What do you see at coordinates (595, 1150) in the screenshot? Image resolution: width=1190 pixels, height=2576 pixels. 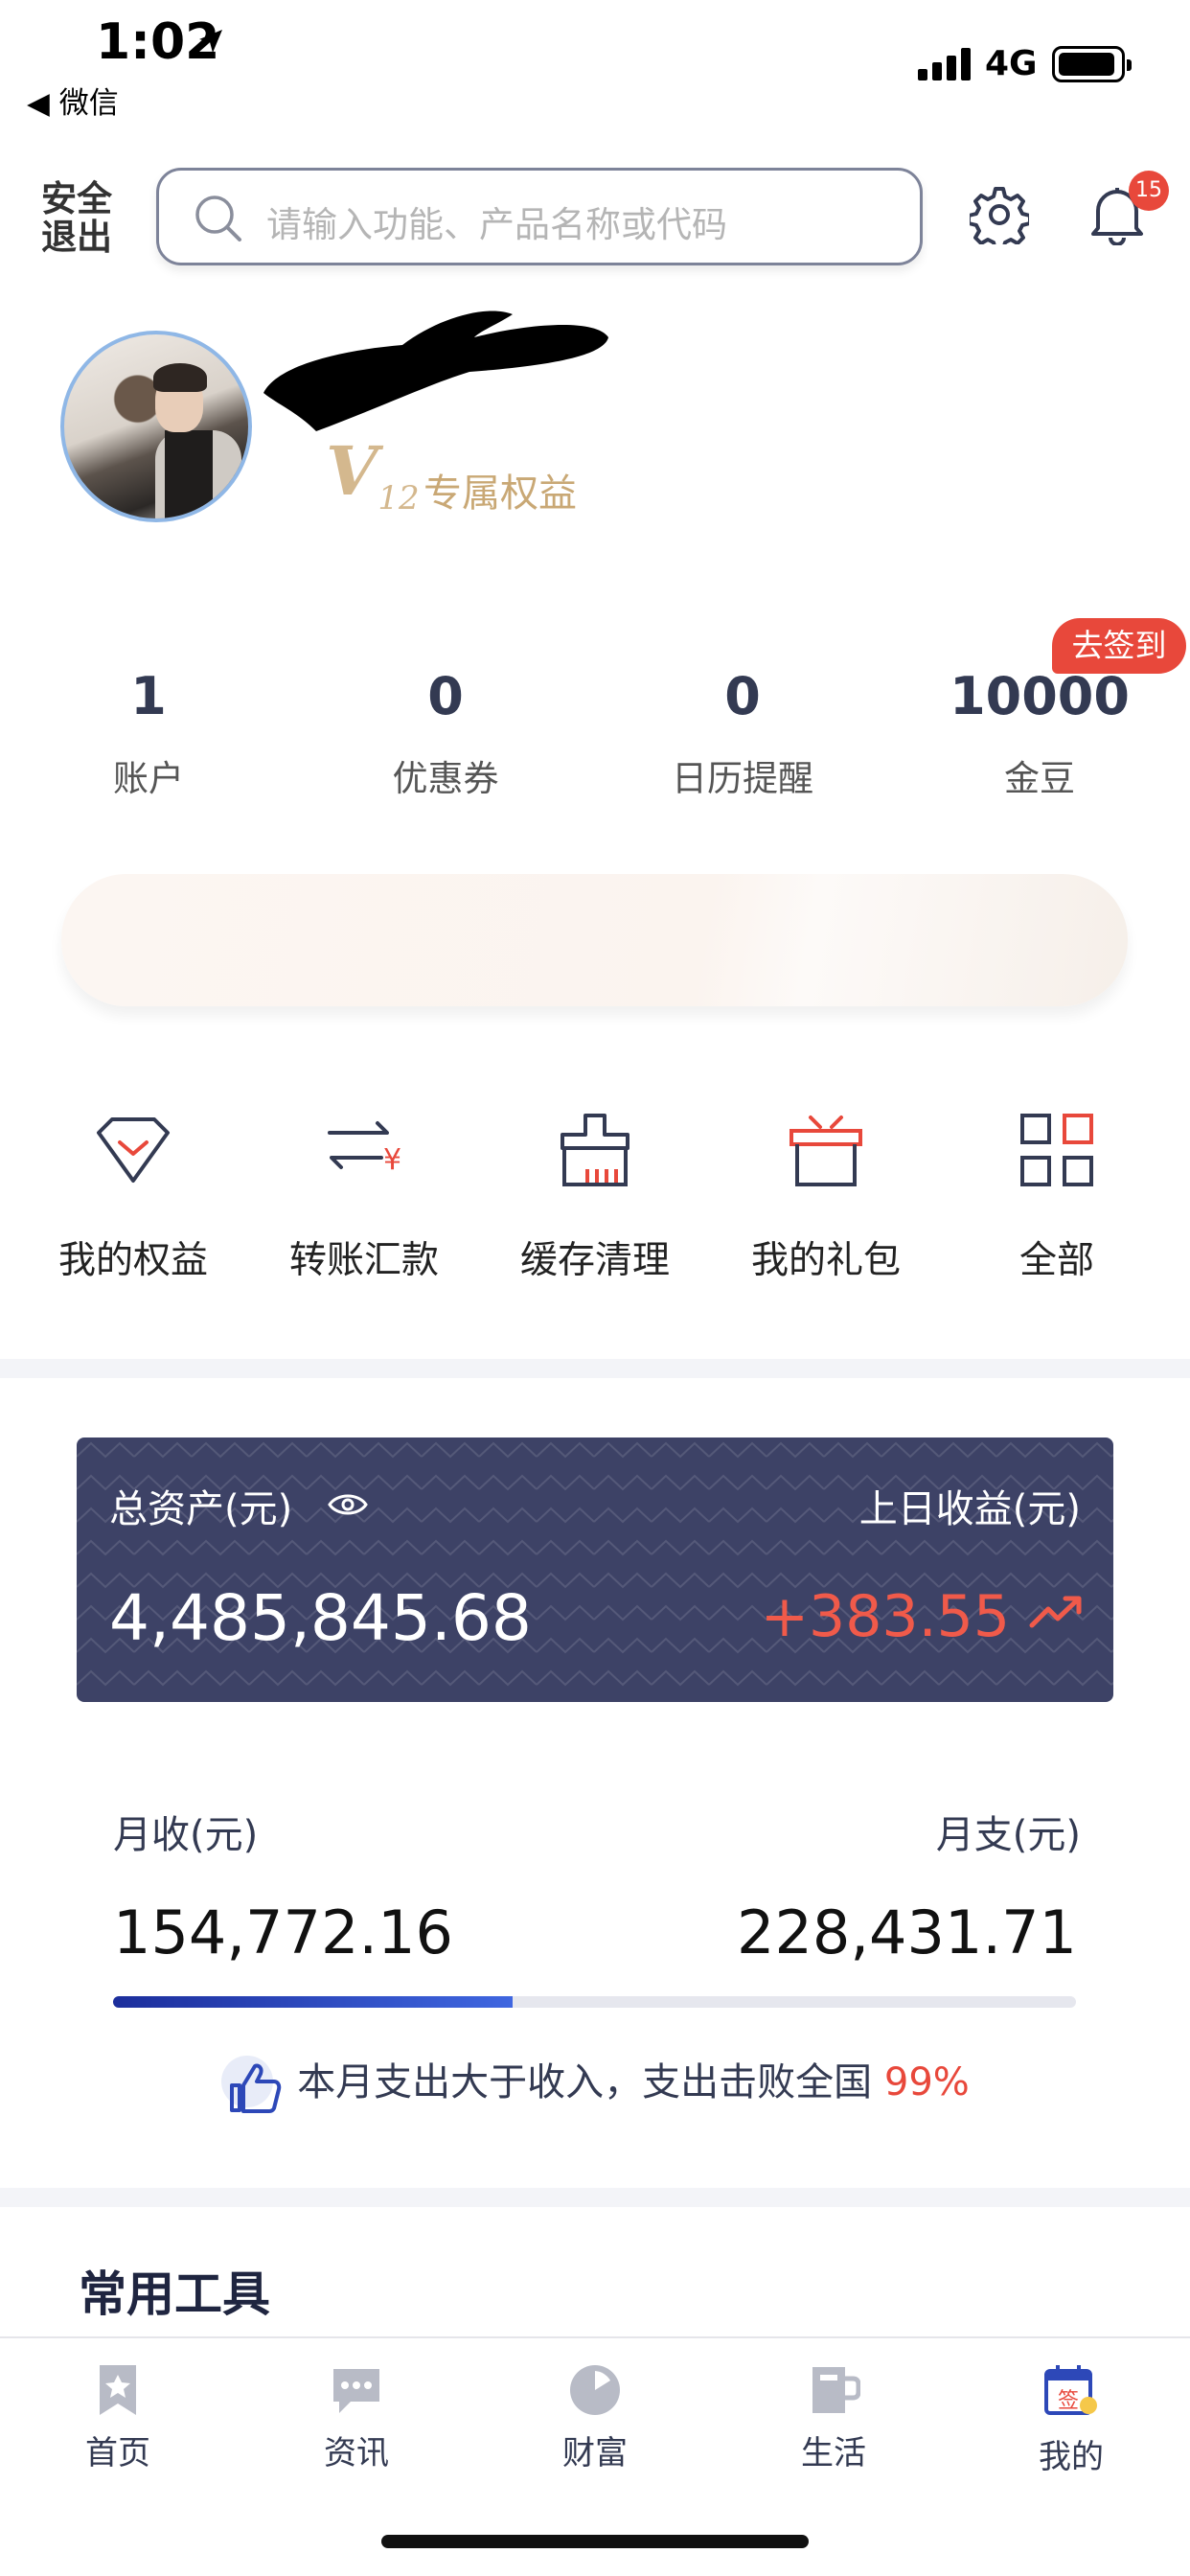 I see `broom-icon` at bounding box center [595, 1150].